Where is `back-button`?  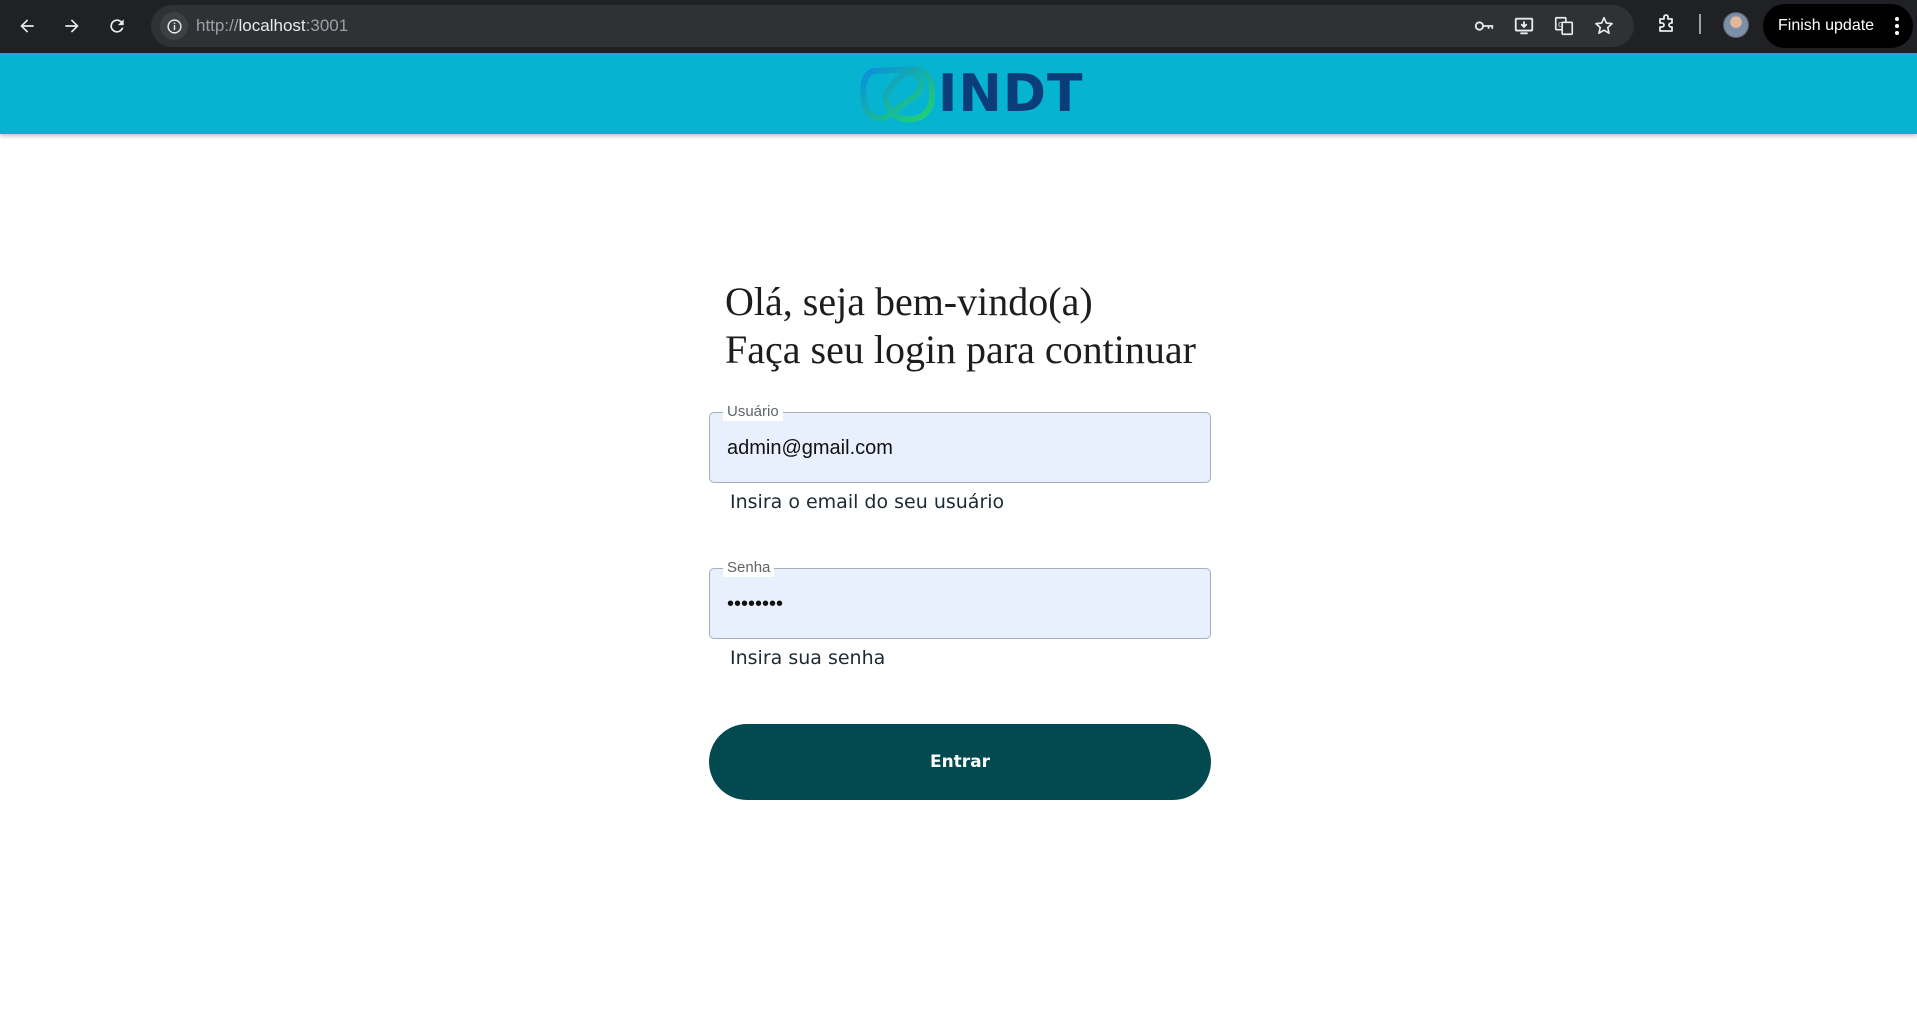 back-button is located at coordinates (27, 26).